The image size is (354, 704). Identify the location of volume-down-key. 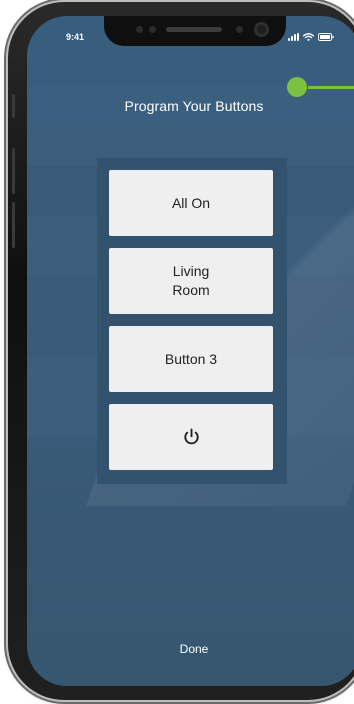
(13, 225).